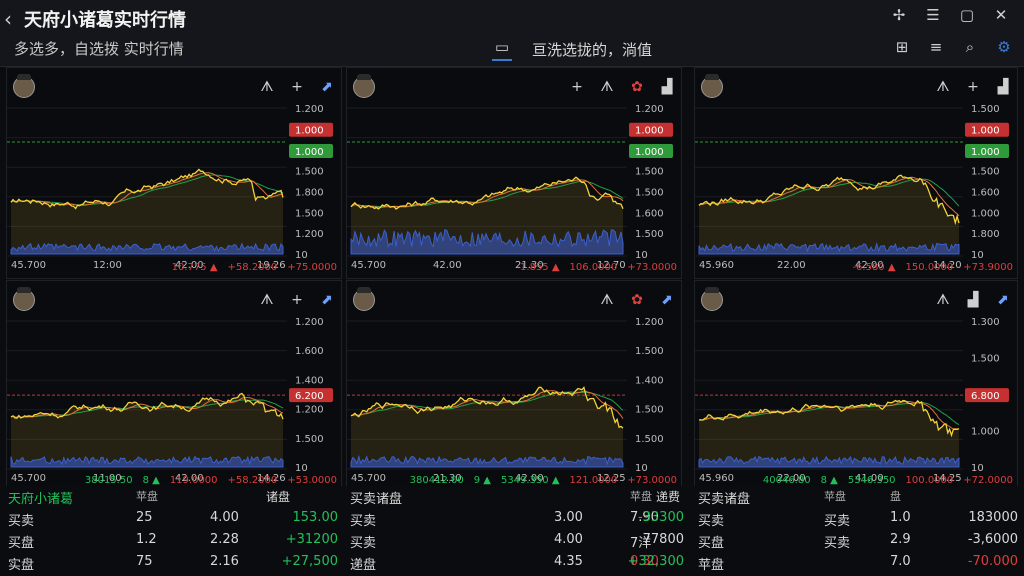  What do you see at coordinates (970, 47) in the screenshot?
I see `search-icon: ⌕` at bounding box center [970, 47].